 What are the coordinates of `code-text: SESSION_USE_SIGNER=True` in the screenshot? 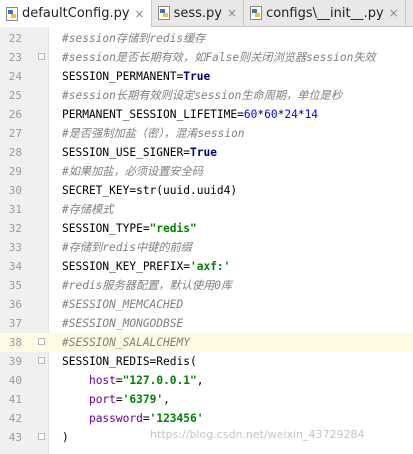 It's located at (139, 152).